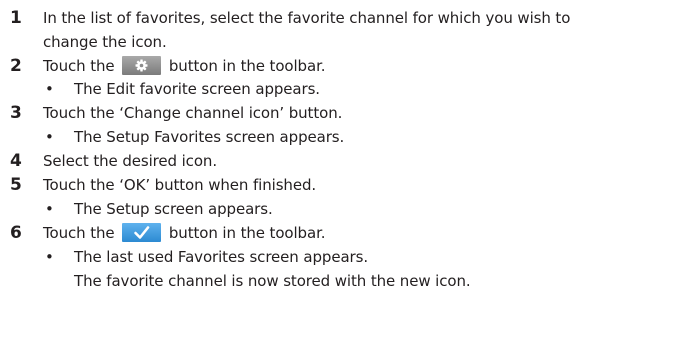 The height and width of the screenshot is (355, 697). What do you see at coordinates (173, 209) in the screenshot?
I see `bullet-text: The Setup screen appears.` at bounding box center [173, 209].